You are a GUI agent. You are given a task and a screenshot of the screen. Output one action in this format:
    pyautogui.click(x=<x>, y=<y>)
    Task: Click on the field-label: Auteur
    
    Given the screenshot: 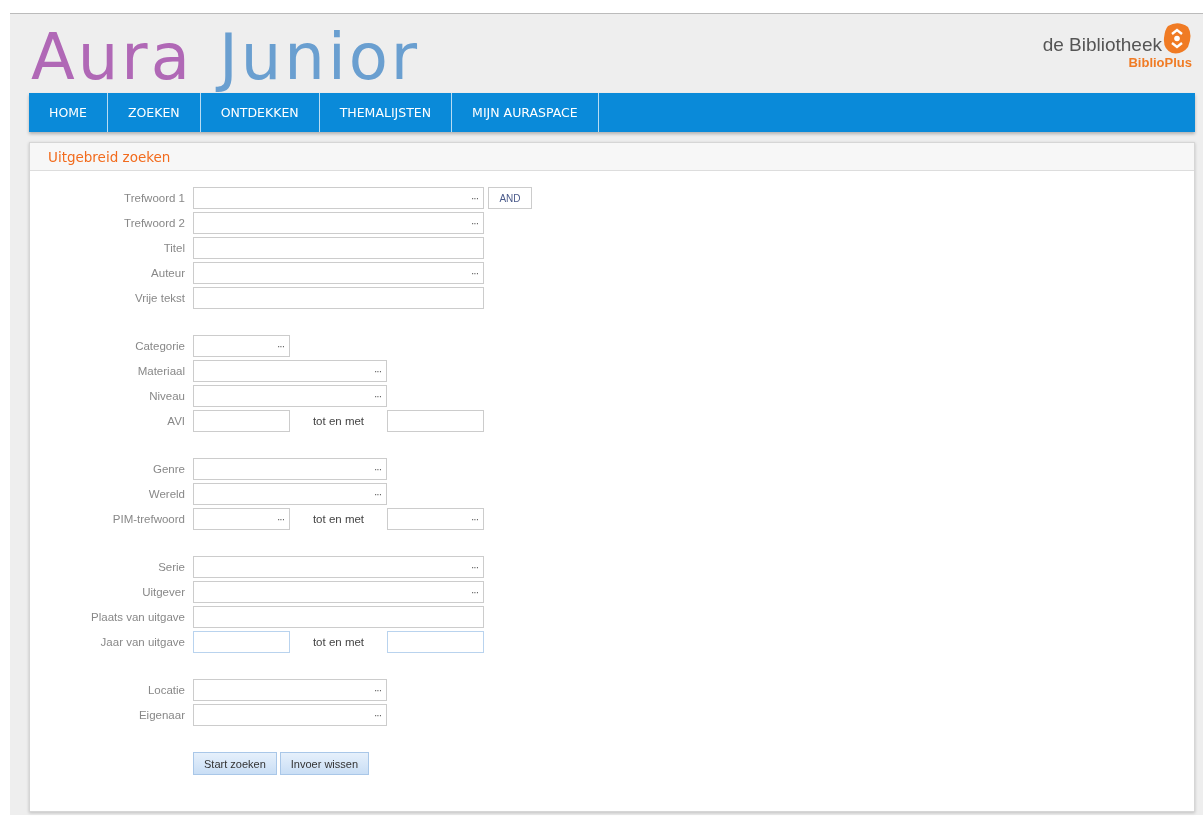 What is the action you would take?
    pyautogui.click(x=168, y=273)
    